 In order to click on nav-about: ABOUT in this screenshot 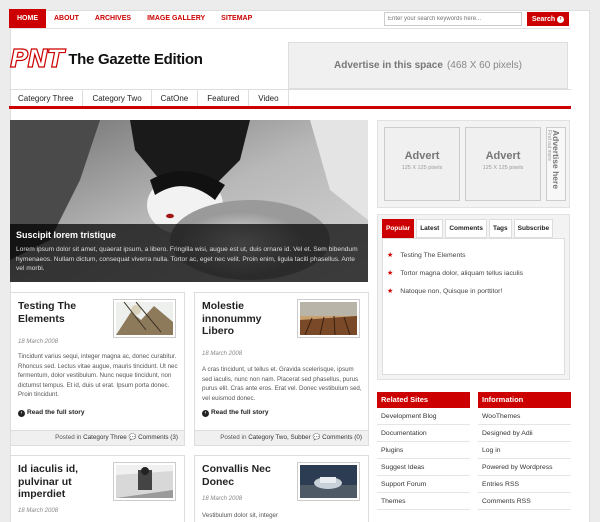, I will do `click(66, 18)`.